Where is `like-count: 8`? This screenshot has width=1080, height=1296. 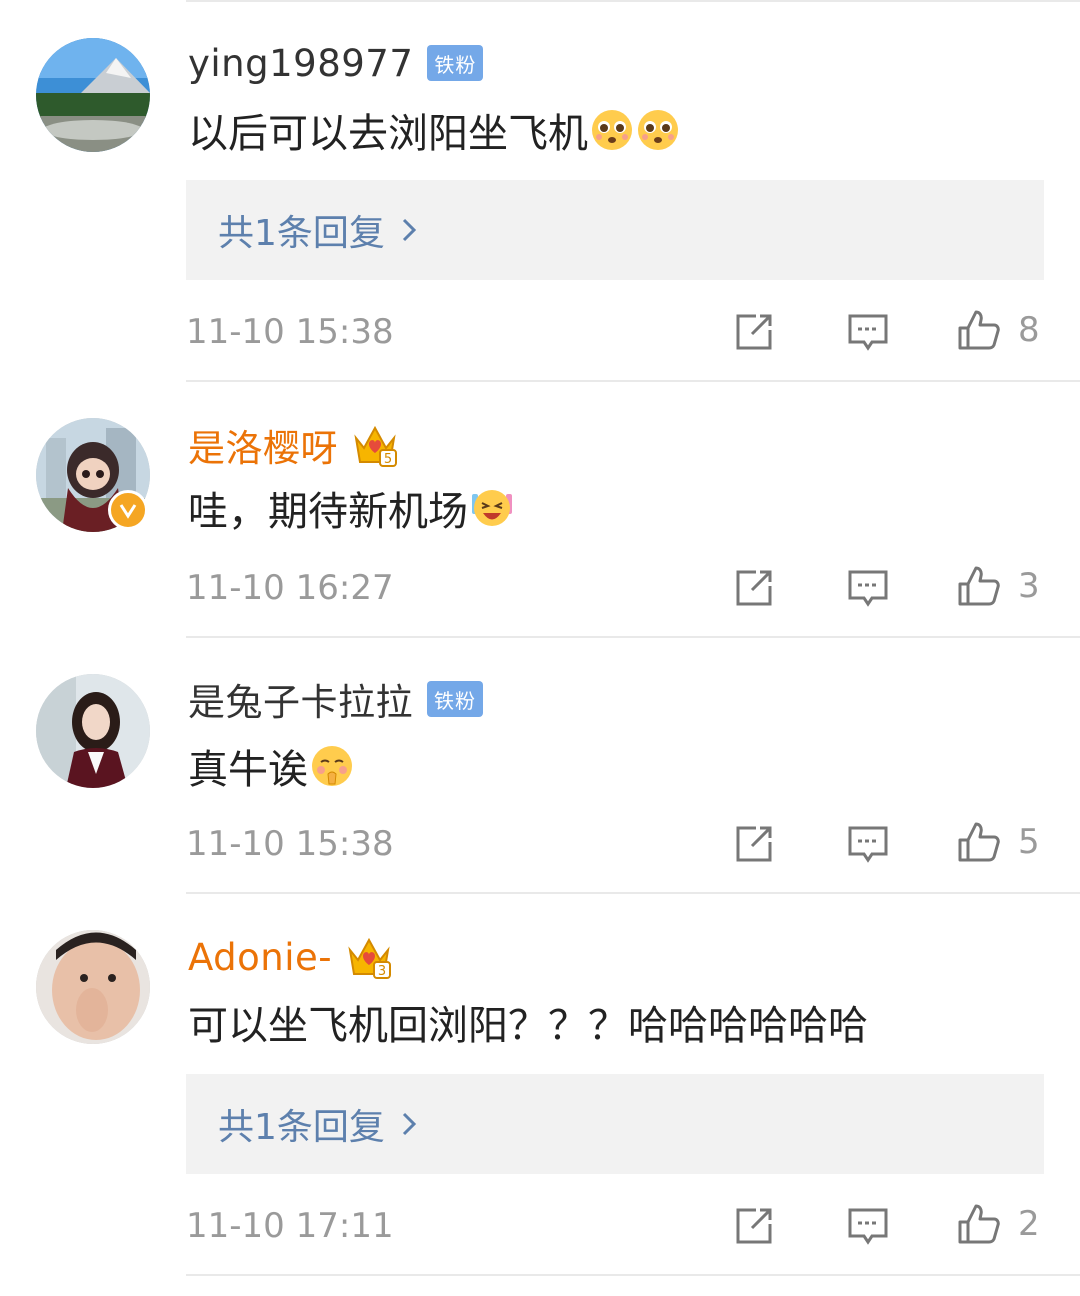
like-count: 8 is located at coordinates (1029, 330).